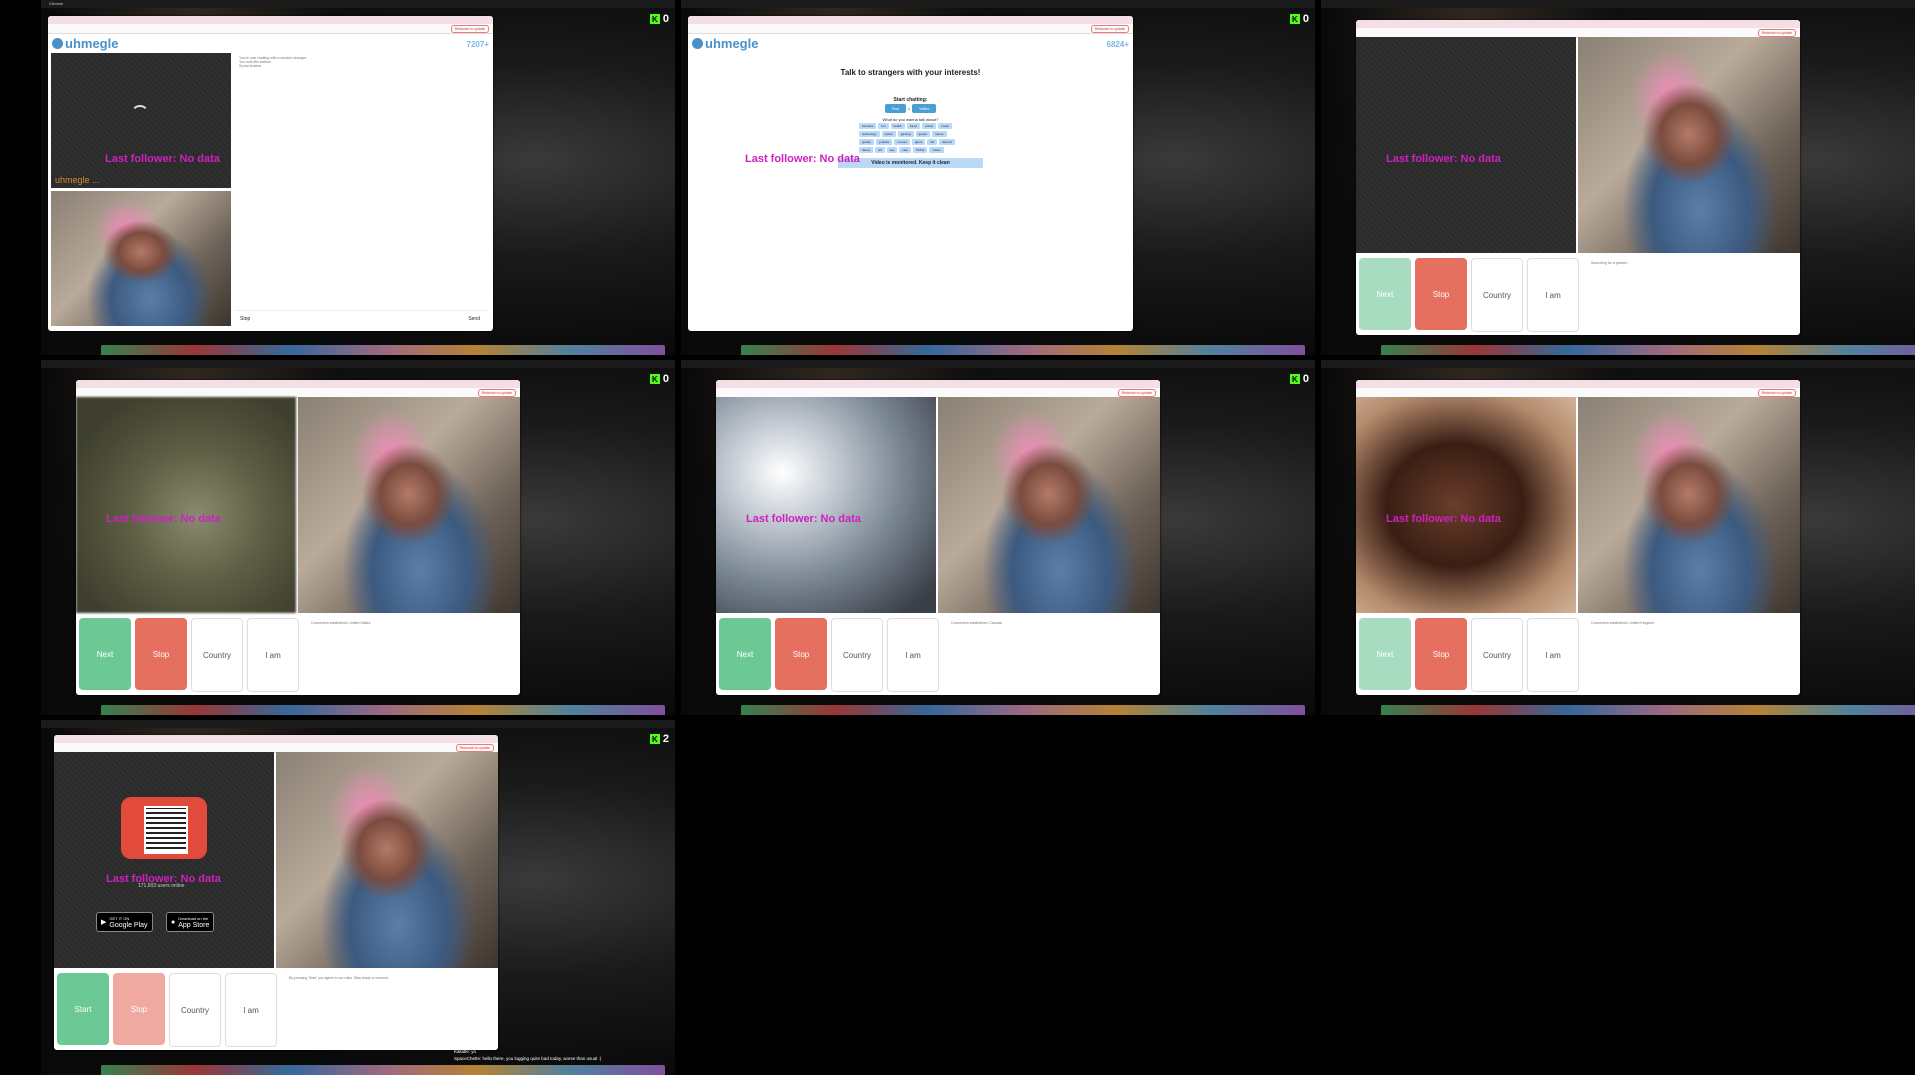 This screenshot has width=1915, height=1075. Describe the element at coordinates (905, 134) in the screenshot. I see `interest-tag: gaming` at that location.